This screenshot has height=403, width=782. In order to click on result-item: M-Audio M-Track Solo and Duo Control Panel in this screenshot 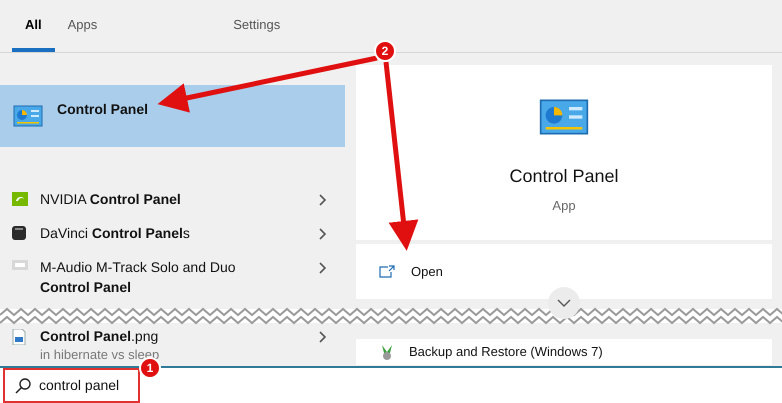, I will do `click(172, 277)`.